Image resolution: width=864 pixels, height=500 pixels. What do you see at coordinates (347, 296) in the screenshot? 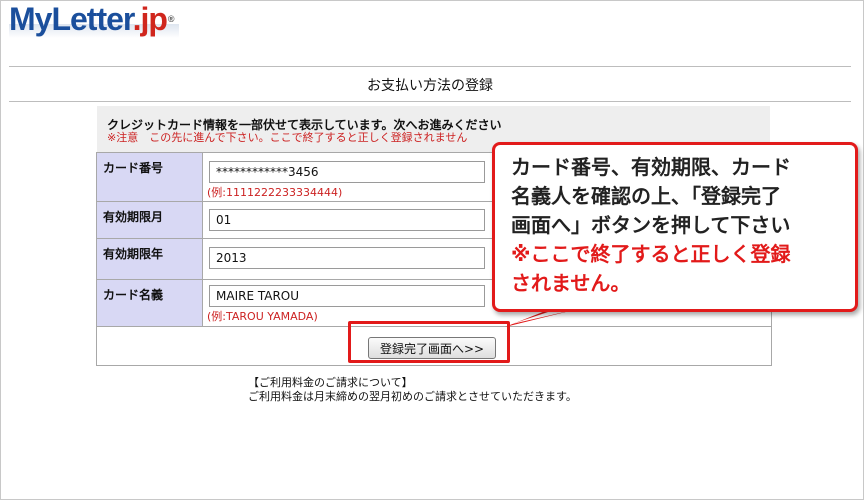
I see `card-name-input` at bounding box center [347, 296].